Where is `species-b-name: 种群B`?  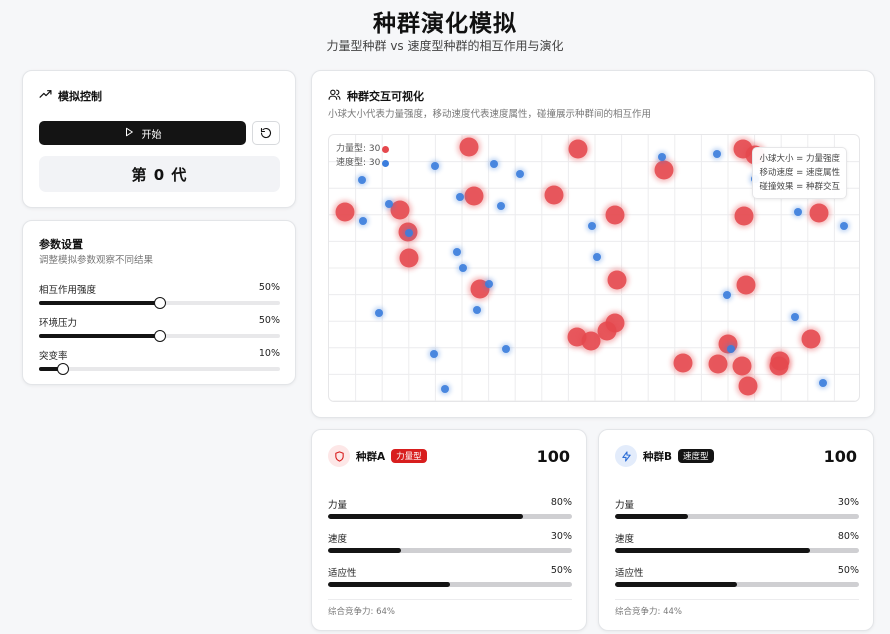 species-b-name: 种群B is located at coordinates (658, 456).